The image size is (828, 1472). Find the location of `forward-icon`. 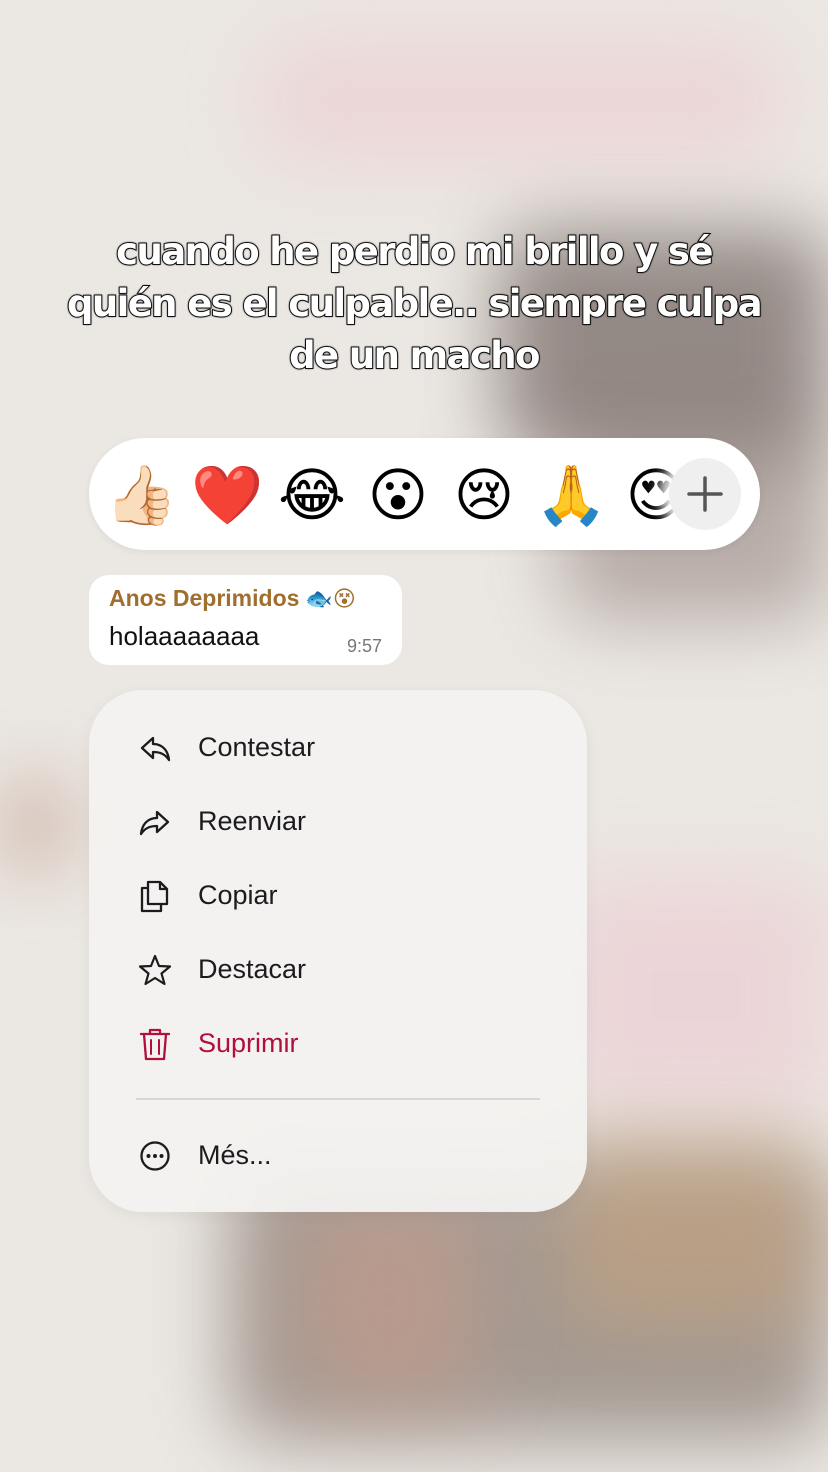

forward-icon is located at coordinates (154, 823).